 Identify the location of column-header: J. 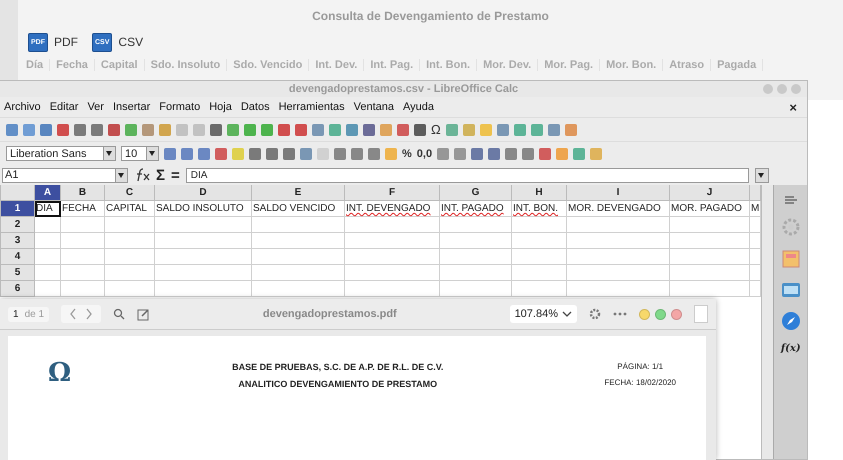
(710, 193).